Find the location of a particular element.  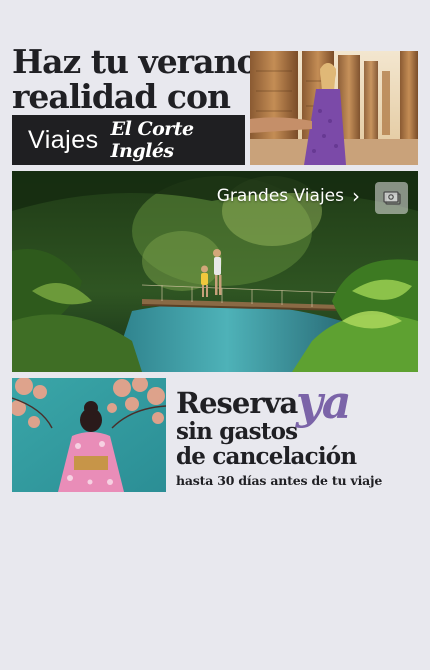

camera-icon is located at coordinates (391, 198).